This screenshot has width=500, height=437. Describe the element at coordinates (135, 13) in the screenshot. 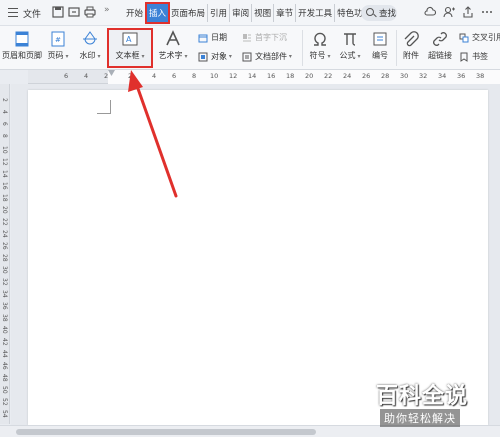

I see `tab-home: 开始` at that location.